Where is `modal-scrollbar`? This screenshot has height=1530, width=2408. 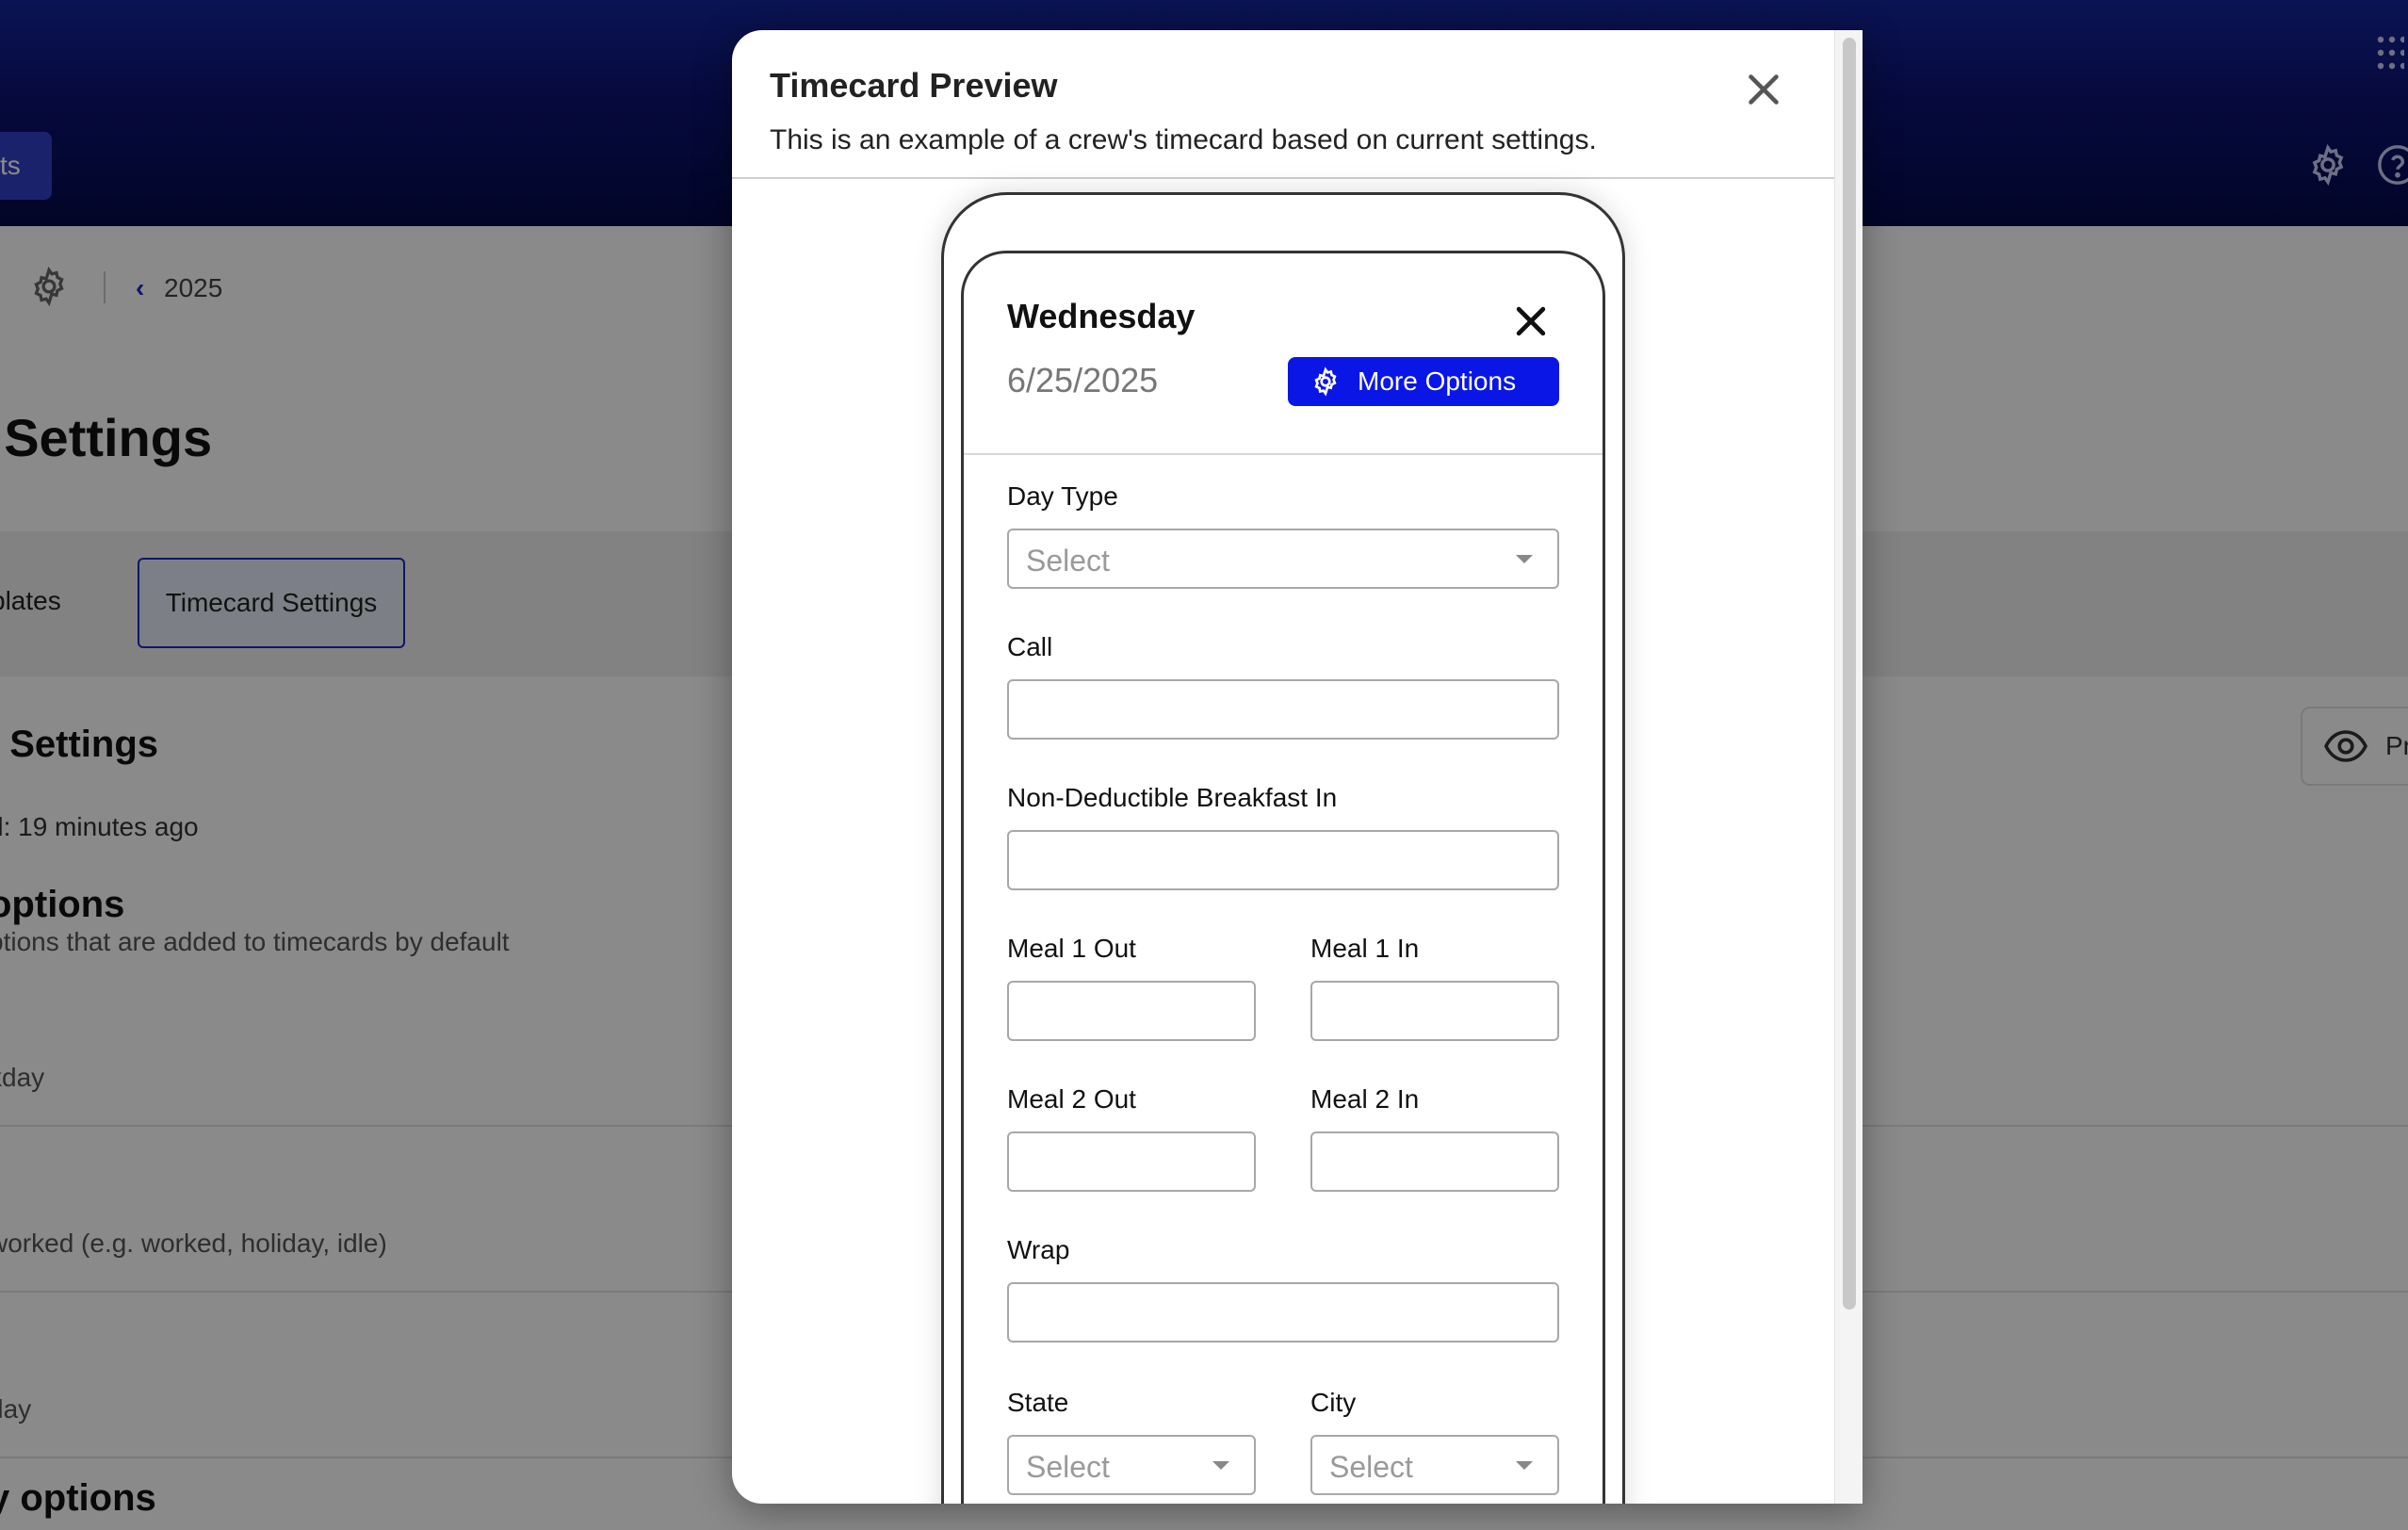
modal-scrollbar is located at coordinates (1848, 767).